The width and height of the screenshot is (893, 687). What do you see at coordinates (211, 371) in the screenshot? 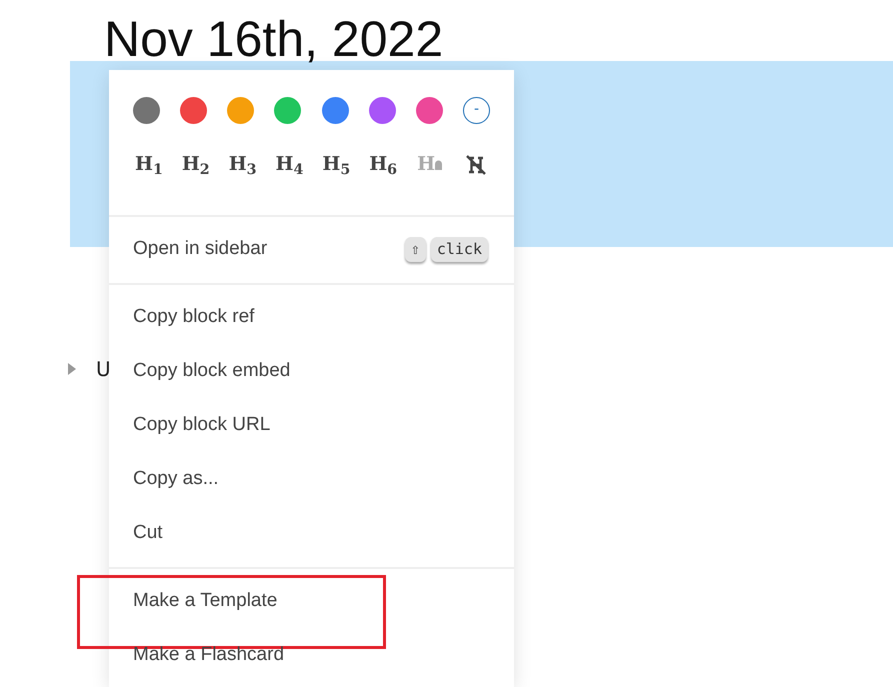
I see `menu-item: Copy block embed` at bounding box center [211, 371].